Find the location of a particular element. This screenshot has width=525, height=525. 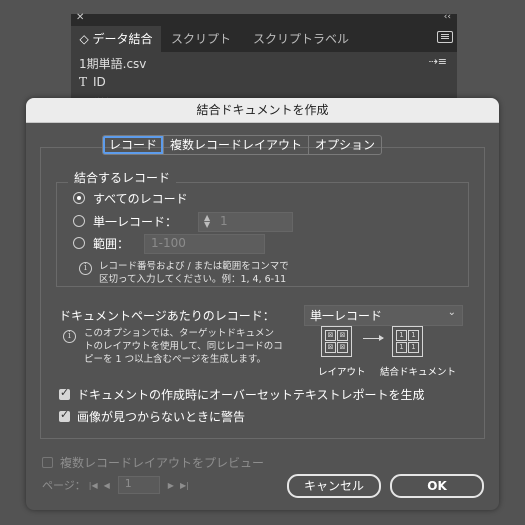

cancel-button: キャンセル is located at coordinates (334, 486).